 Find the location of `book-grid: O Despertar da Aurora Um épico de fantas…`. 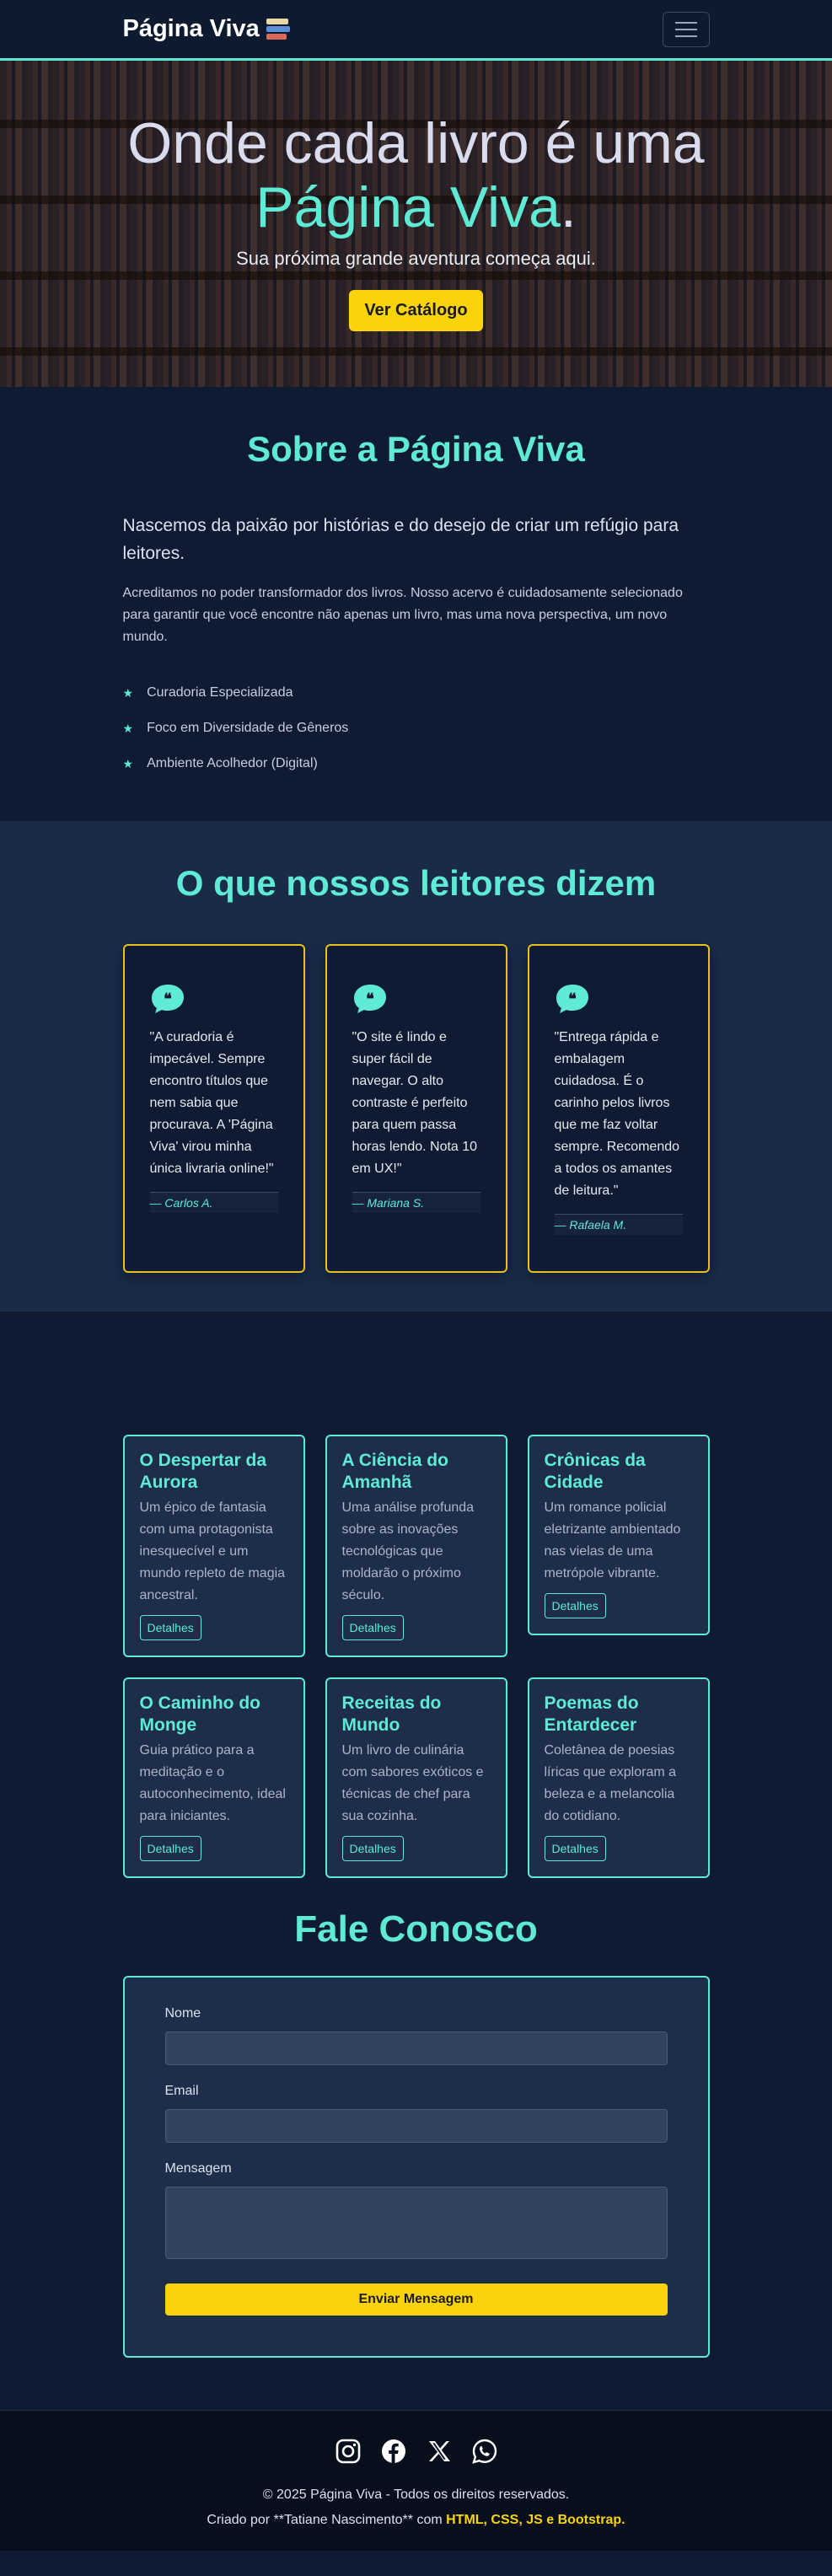

book-grid: O Despertar da Aurora Um épico de fantas… is located at coordinates (416, 1656).